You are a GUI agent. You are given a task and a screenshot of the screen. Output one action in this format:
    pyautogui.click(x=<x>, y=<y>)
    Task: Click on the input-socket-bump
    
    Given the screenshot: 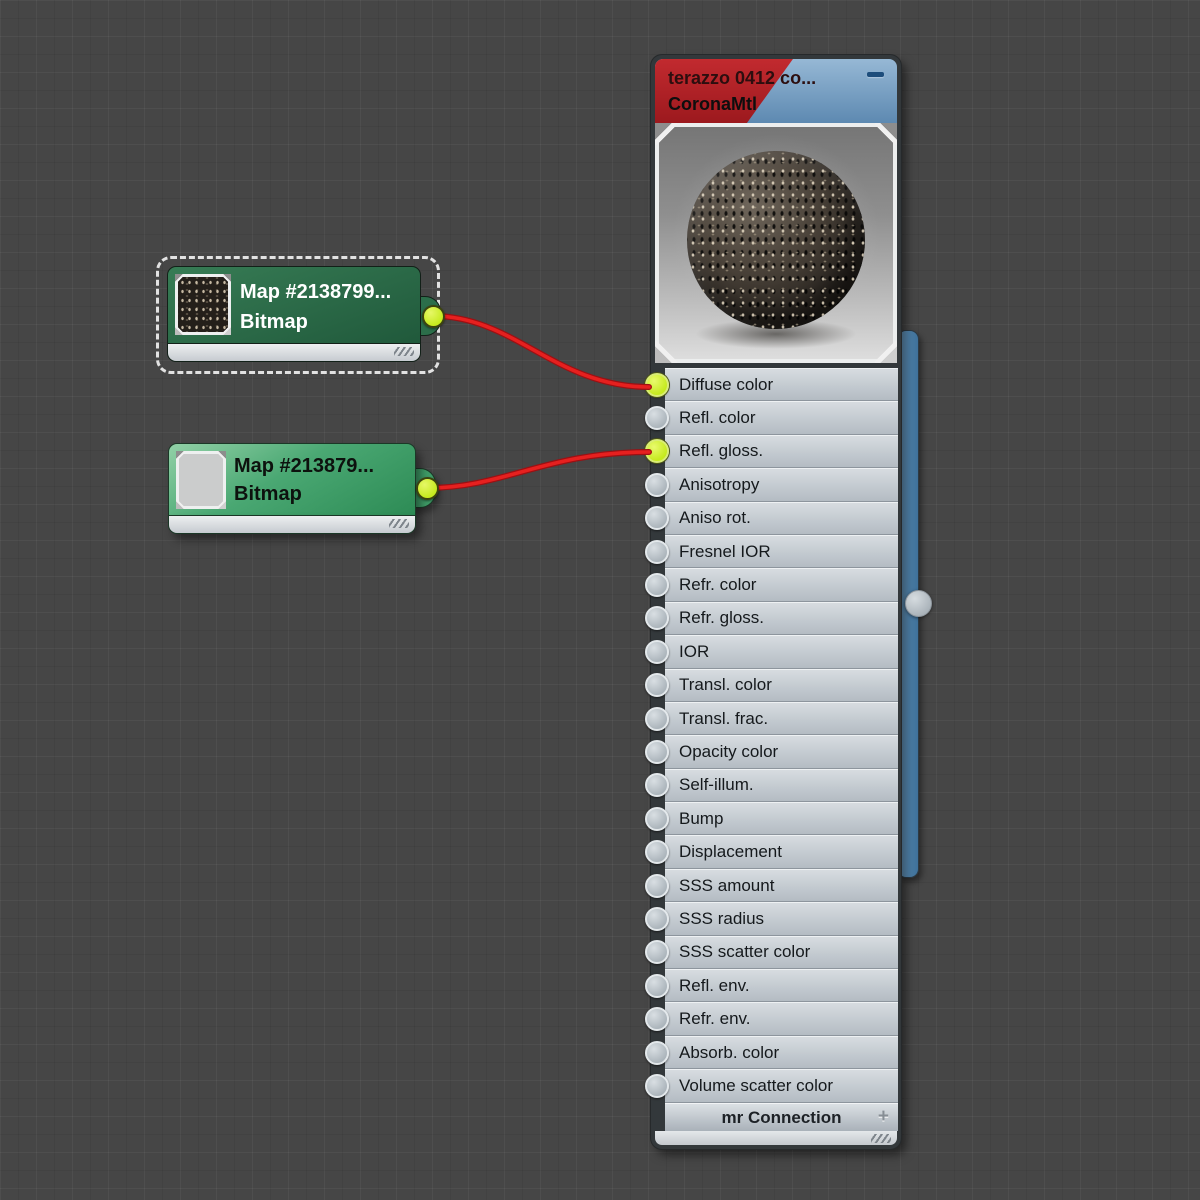 What is the action you would take?
    pyautogui.click(x=657, y=818)
    